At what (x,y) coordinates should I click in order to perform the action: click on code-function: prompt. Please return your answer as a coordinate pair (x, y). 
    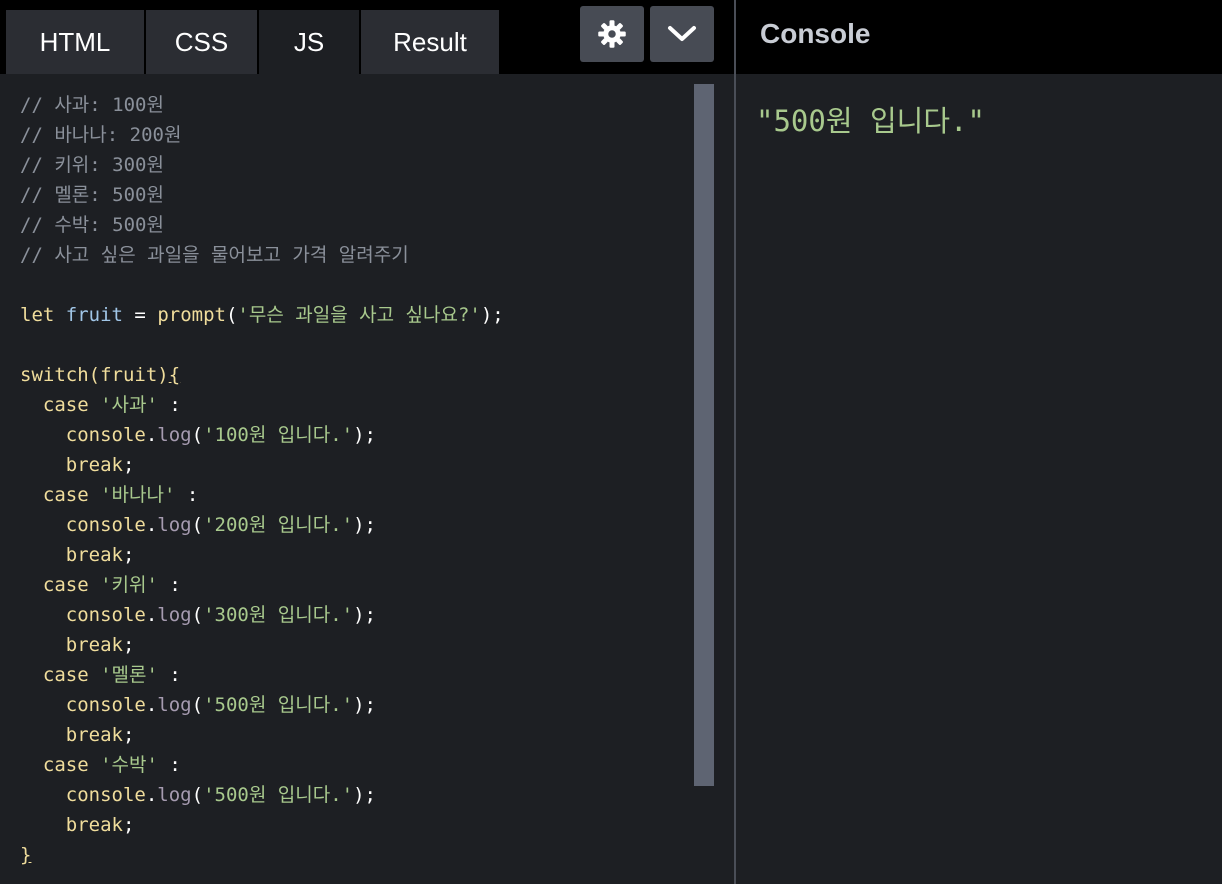
    Looking at the image, I should click on (191, 315).